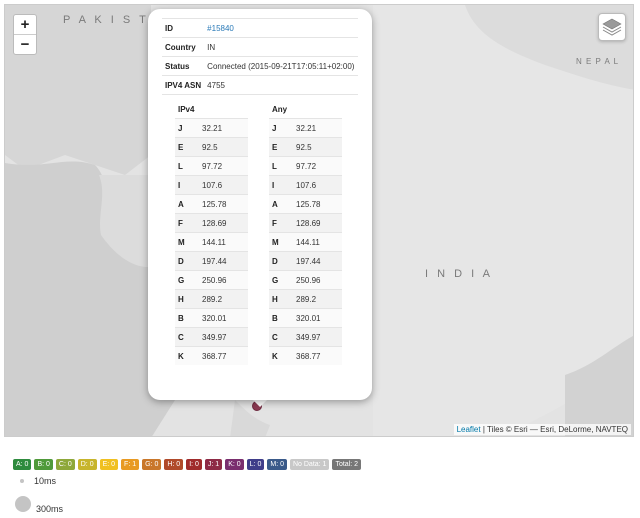 The image size is (640, 518). I want to click on rtt-server-letter: J, so click(187, 128).